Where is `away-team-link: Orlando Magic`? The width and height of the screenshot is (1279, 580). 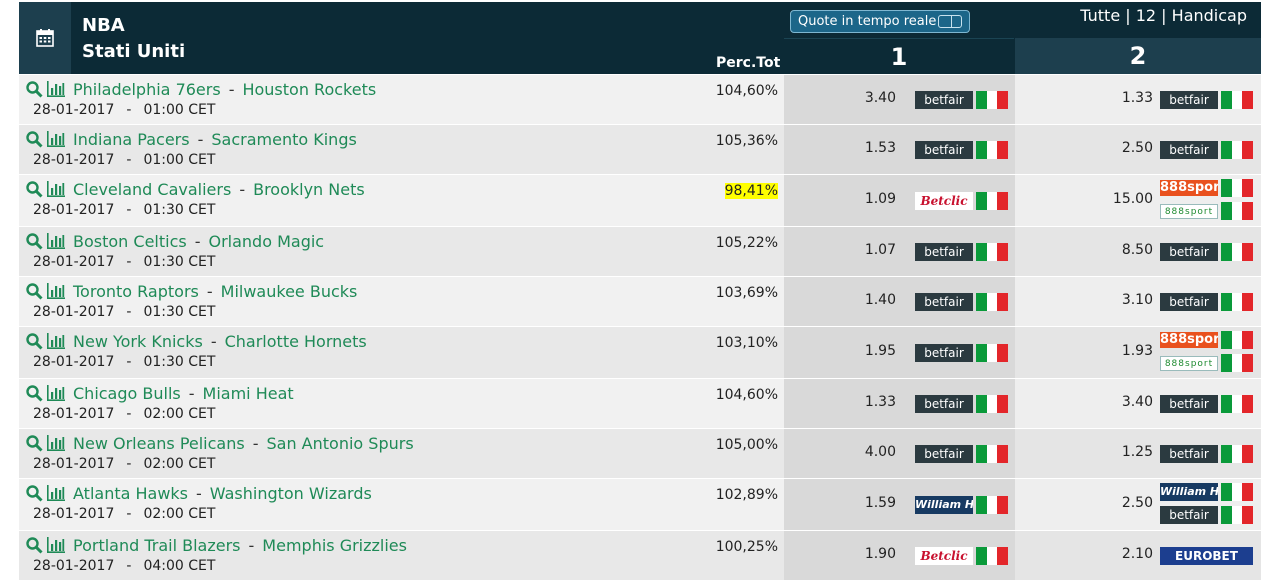 away-team-link: Orlando Magic is located at coordinates (266, 241).